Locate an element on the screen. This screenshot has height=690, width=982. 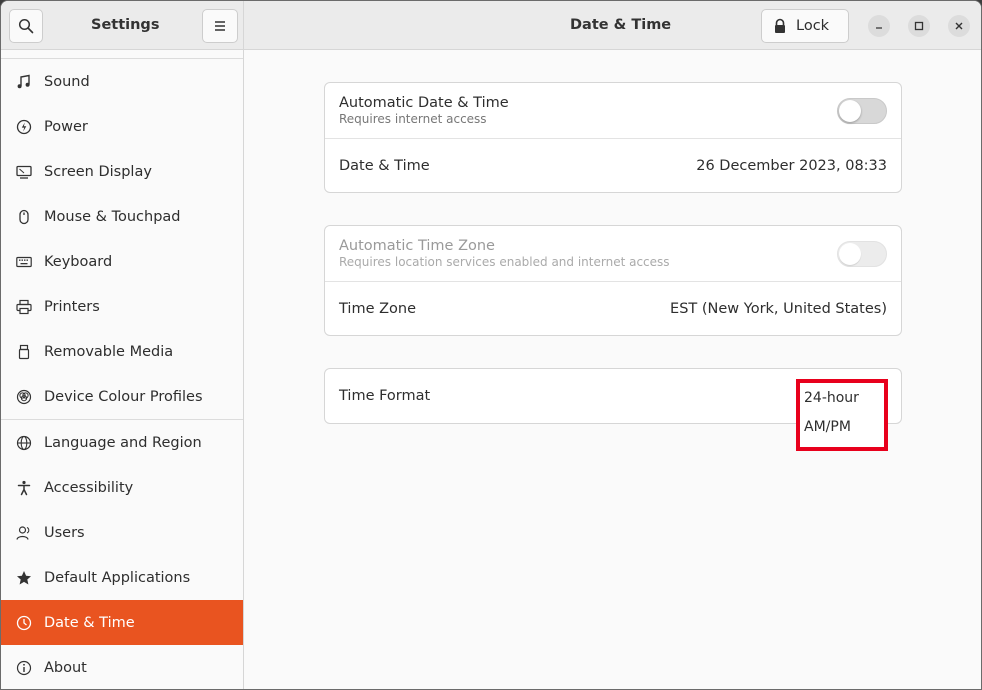
display-icon is located at coordinates (24, 172).